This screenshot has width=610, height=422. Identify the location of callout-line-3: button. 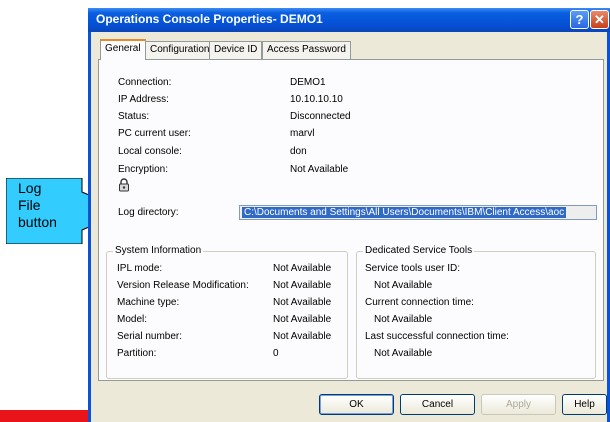
(37, 222).